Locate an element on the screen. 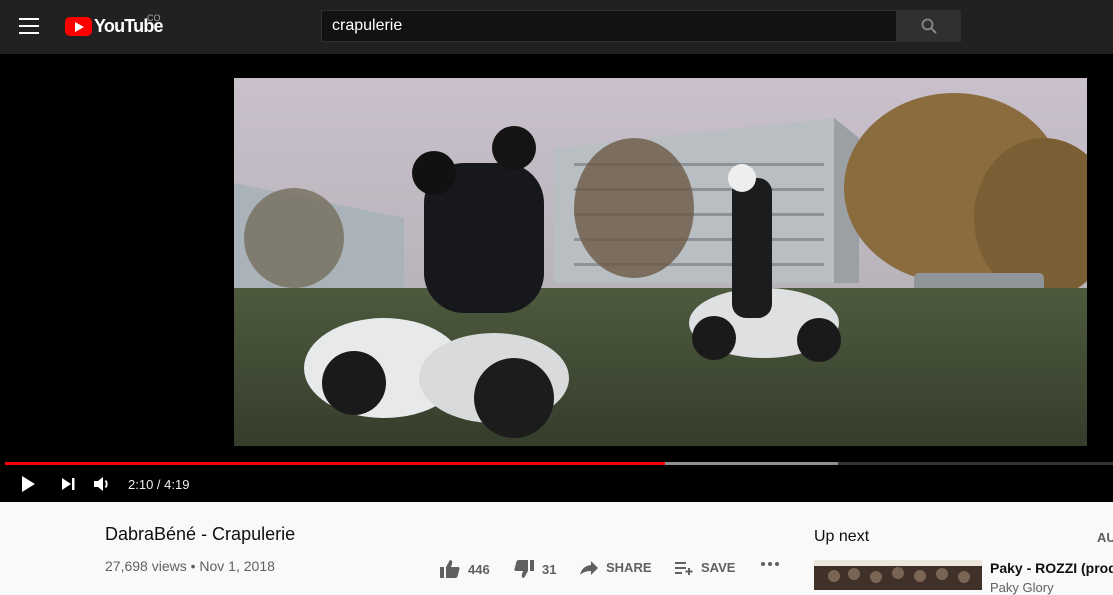 This screenshot has width=1113, height=595. search-input: crapulerie is located at coordinates (609, 26).